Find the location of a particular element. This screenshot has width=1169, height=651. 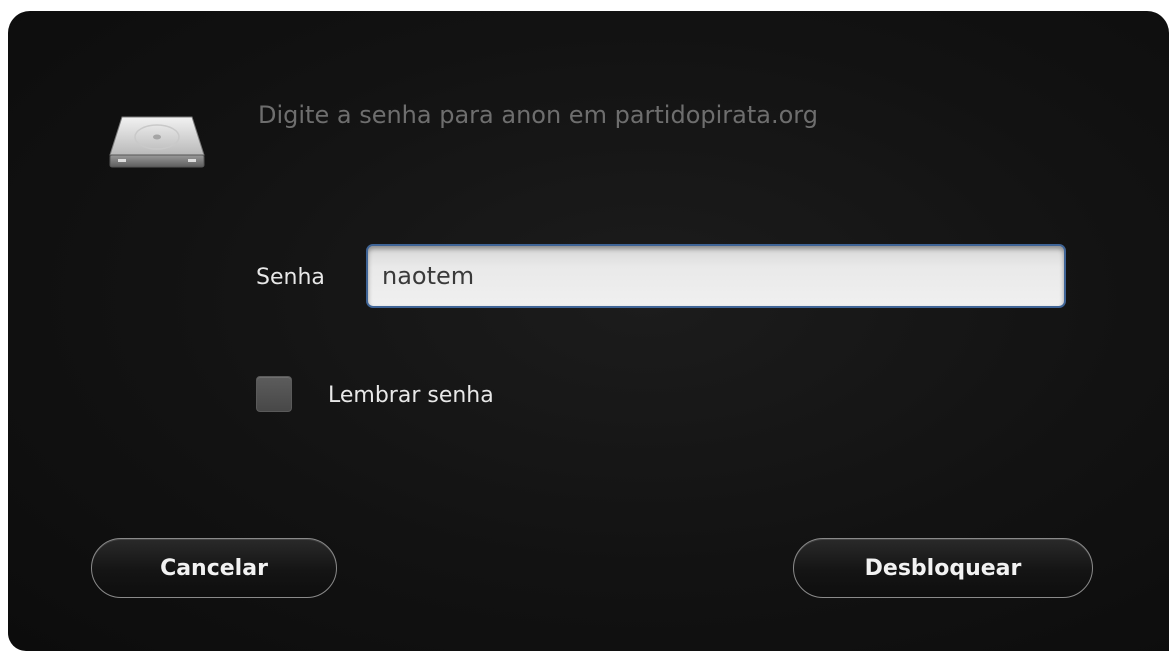

remember-password-checkbox is located at coordinates (274, 394).